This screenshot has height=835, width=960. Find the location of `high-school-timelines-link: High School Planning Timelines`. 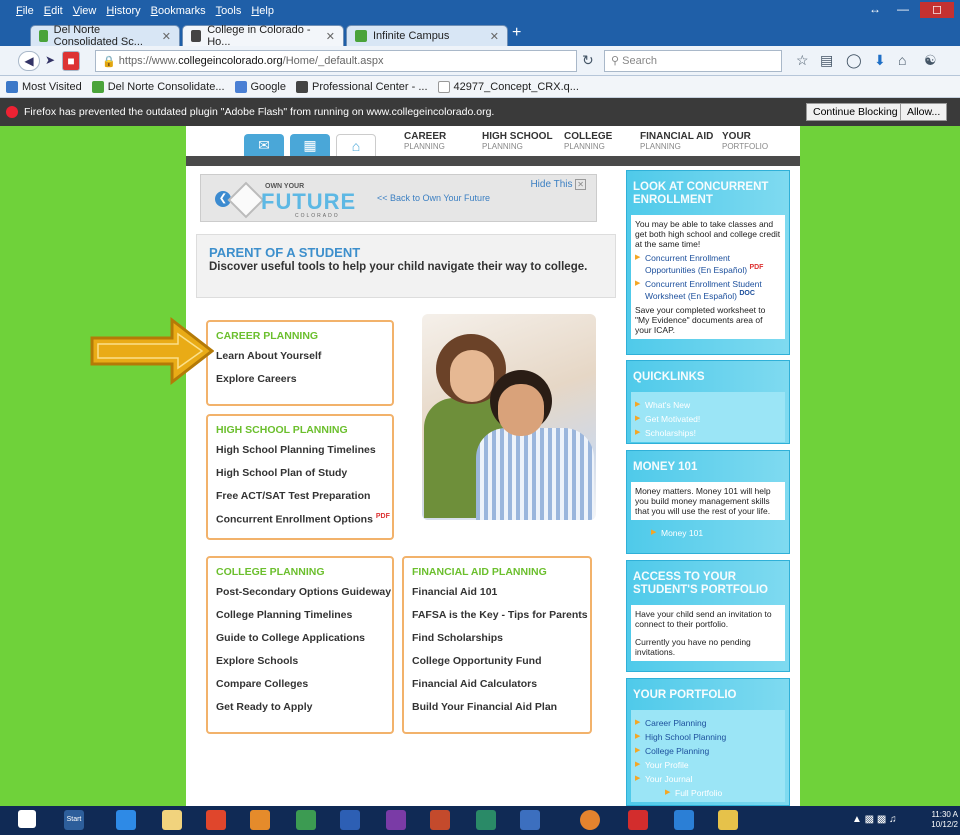

high-school-timelines-link: High School Planning Timelines is located at coordinates (304, 450).